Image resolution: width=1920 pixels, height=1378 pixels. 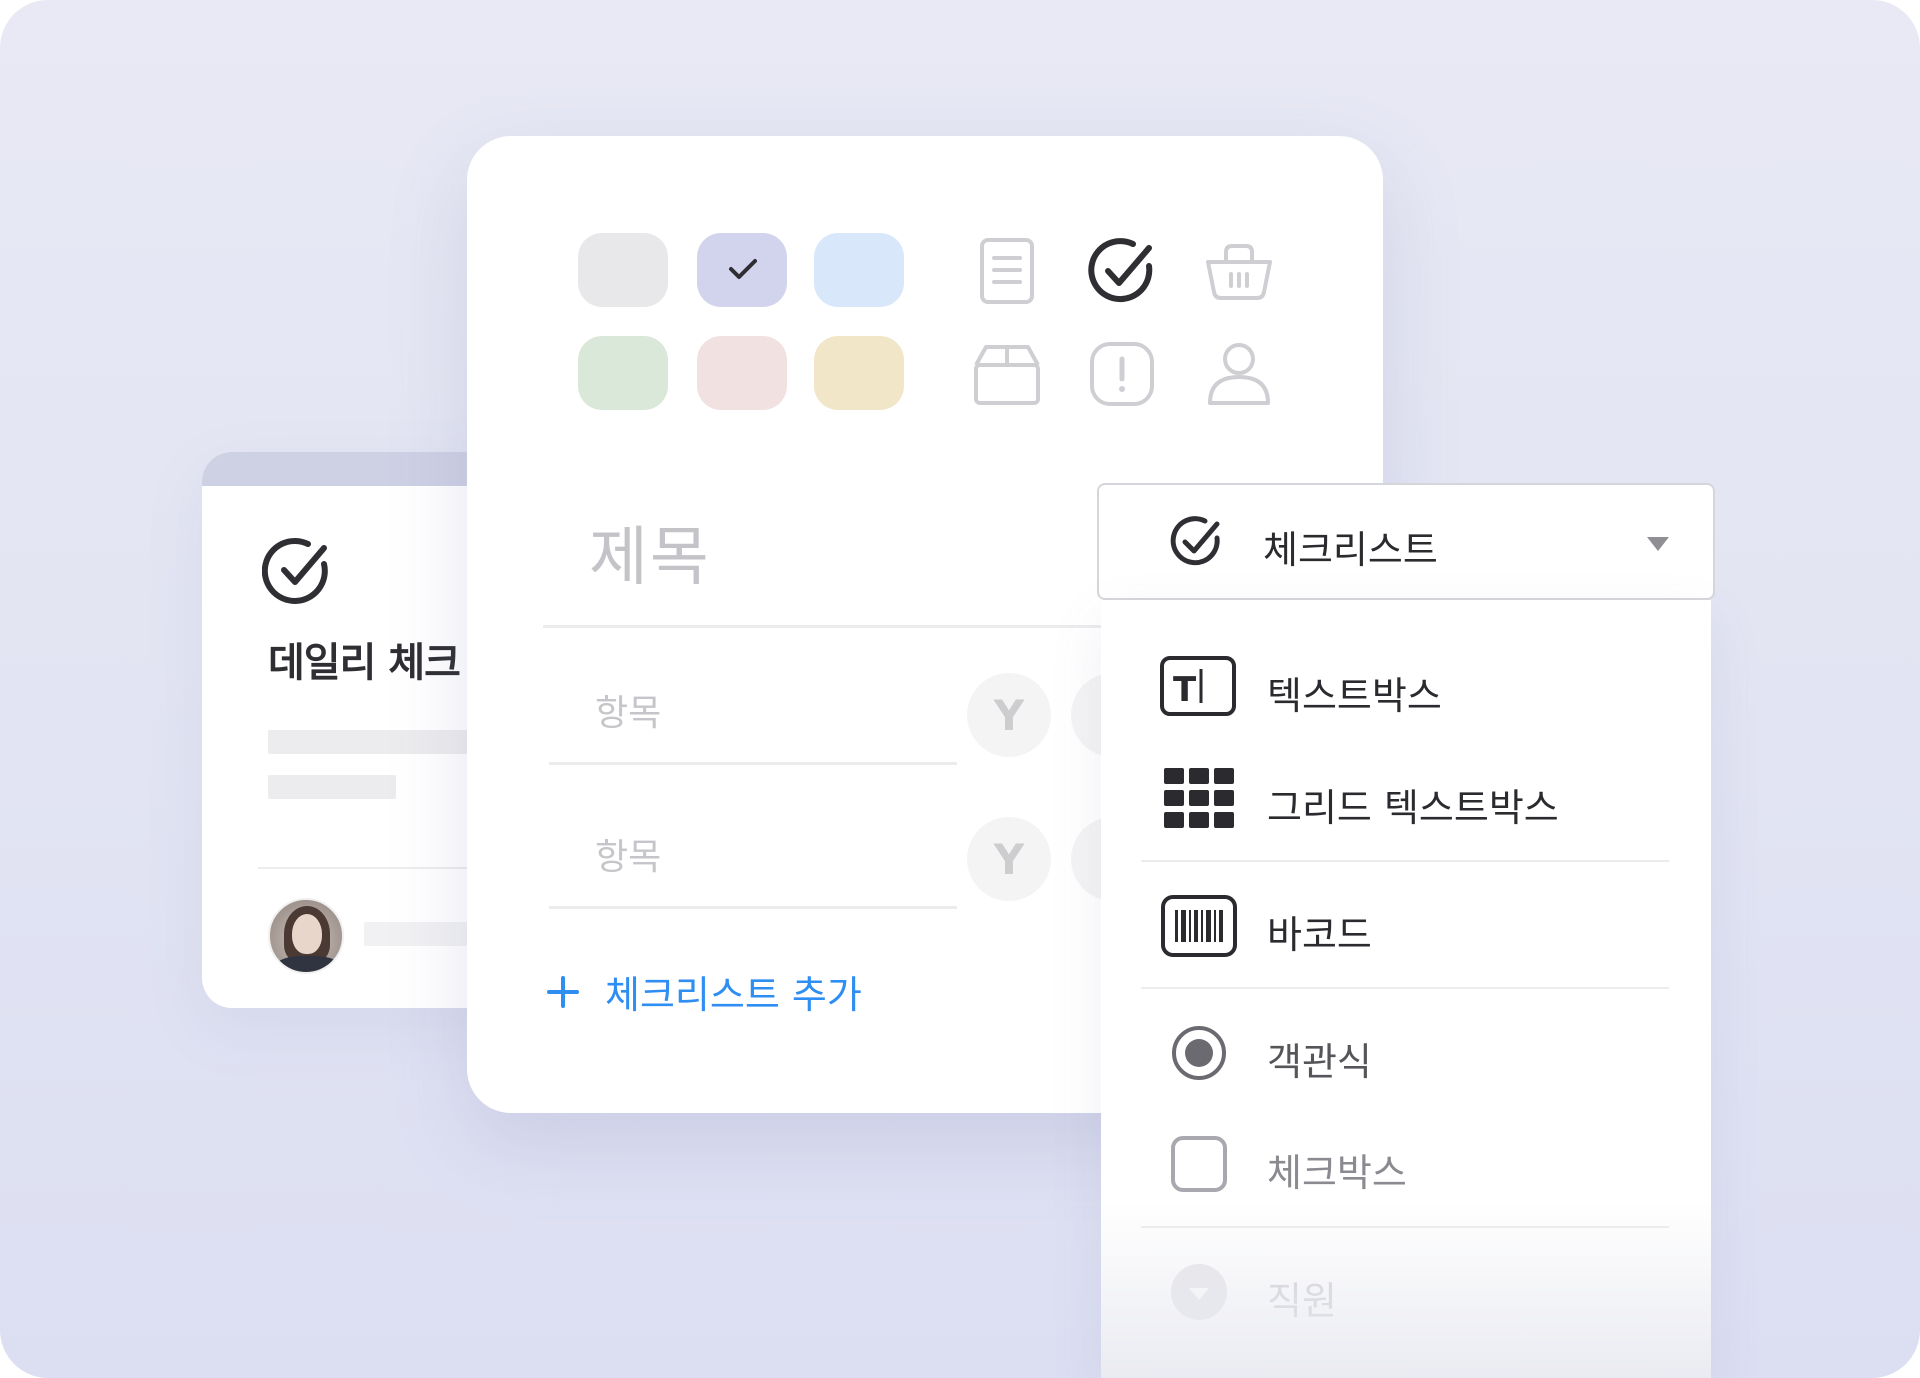 What do you see at coordinates (364, 663) in the screenshot?
I see `card-title: 데일리 체크` at bounding box center [364, 663].